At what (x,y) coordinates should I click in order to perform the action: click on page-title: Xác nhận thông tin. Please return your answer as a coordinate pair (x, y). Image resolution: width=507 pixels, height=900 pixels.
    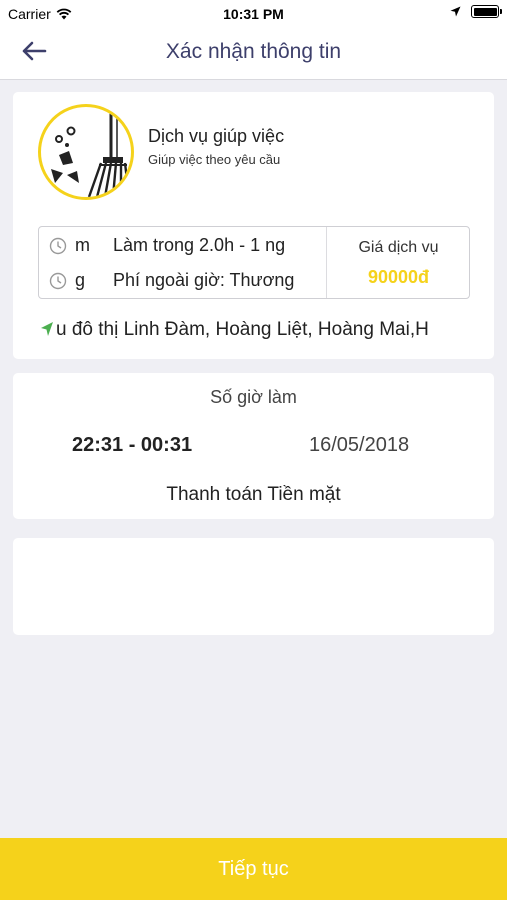
    Looking at the image, I should click on (253, 51).